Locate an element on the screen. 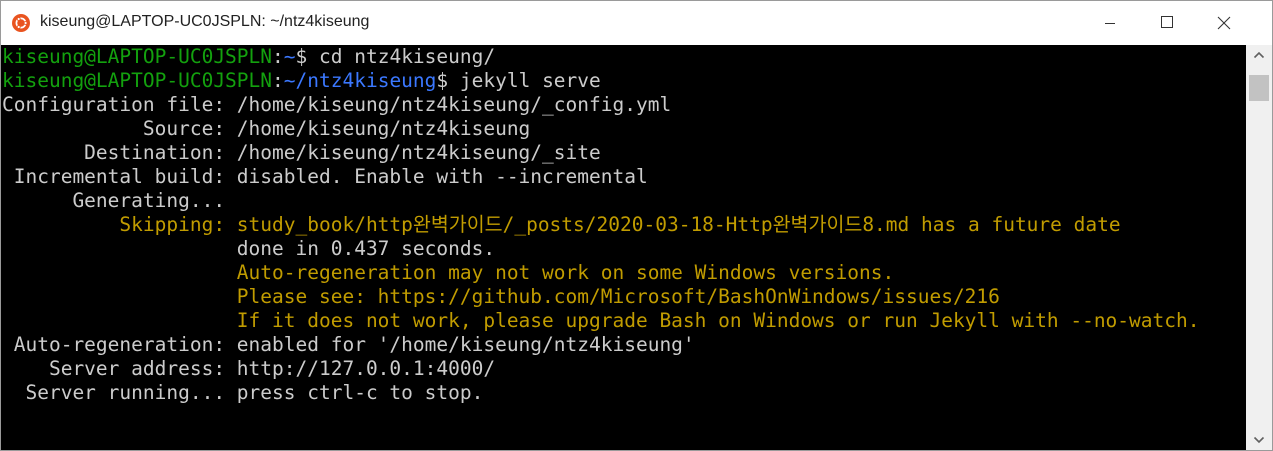 This screenshot has height=451, width=1273. output-line: Source: /home/kiseung/ntz4kiseung is located at coordinates (266, 129).